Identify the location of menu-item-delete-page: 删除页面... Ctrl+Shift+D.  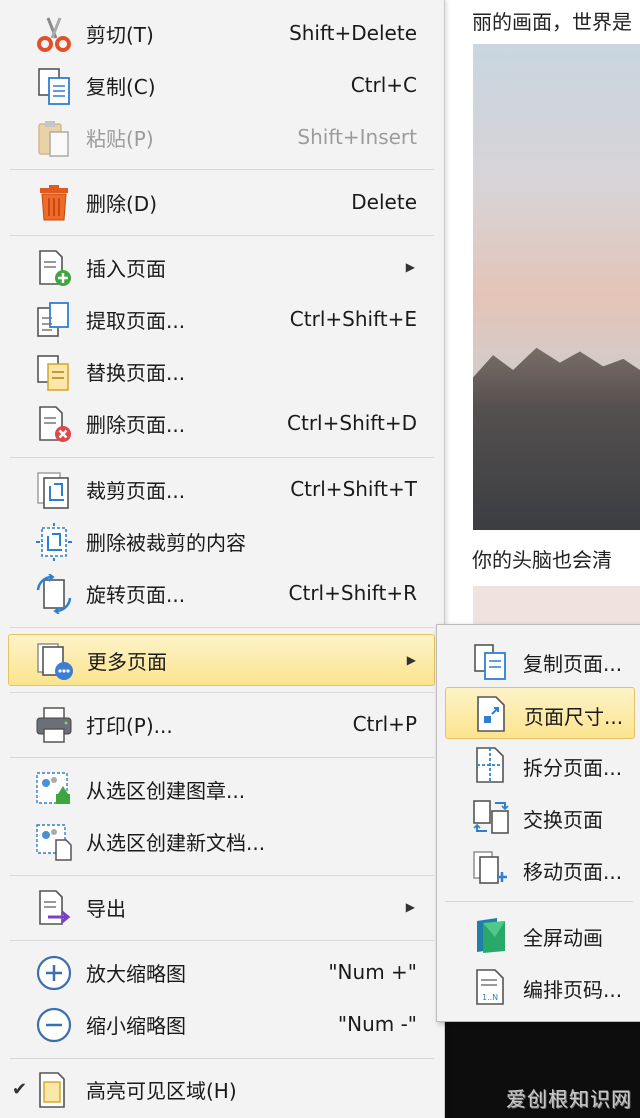
(220, 423).